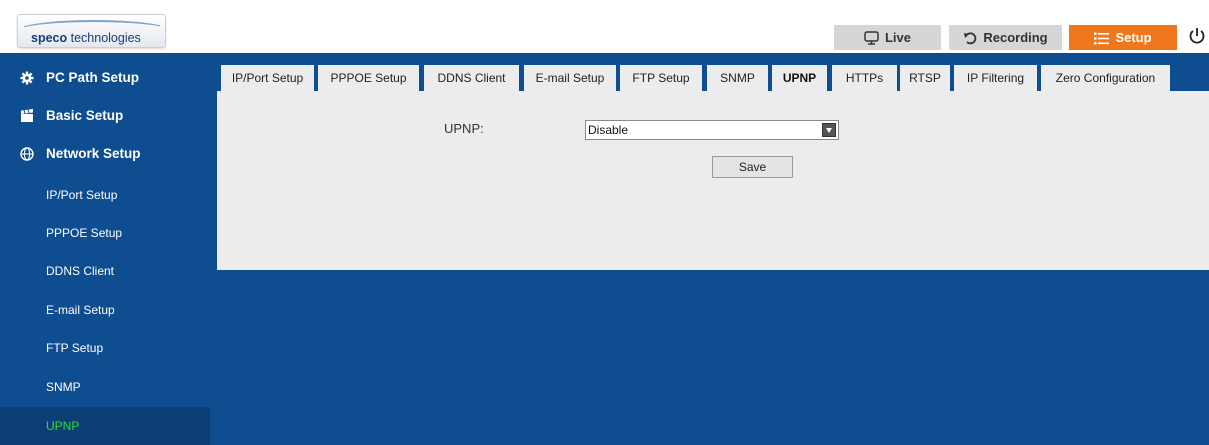  I want to click on tab-ddns-client: DDNS Client, so click(471, 78).